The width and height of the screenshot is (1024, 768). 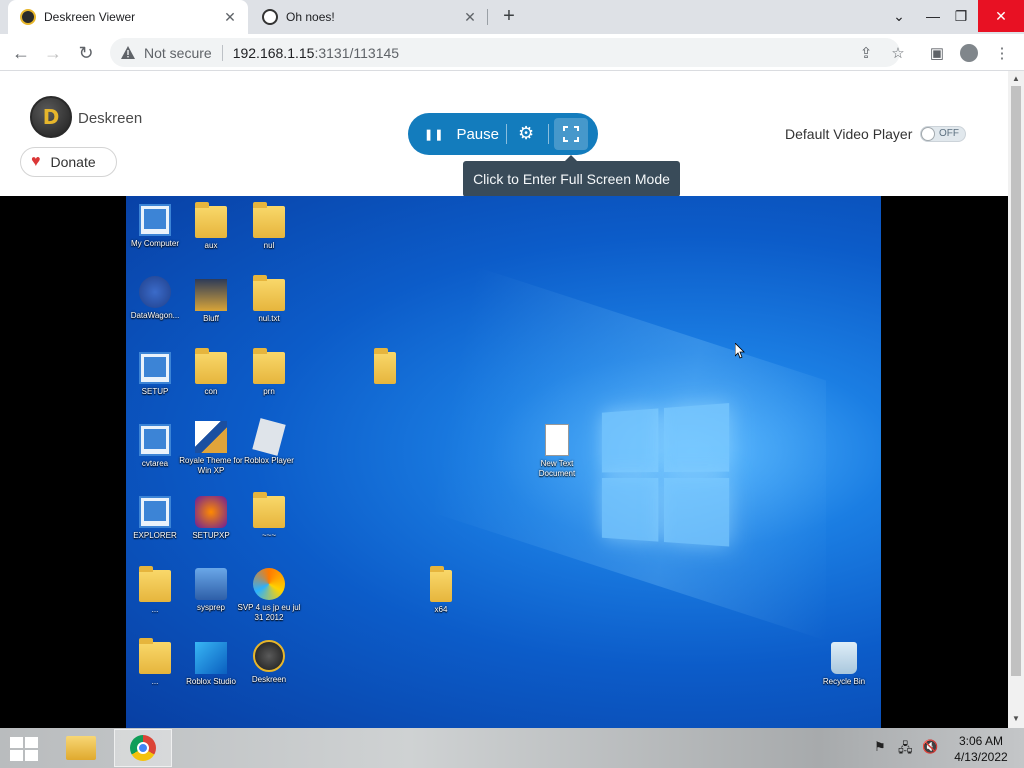 I want to click on toggle-knob, so click(x=928, y=134).